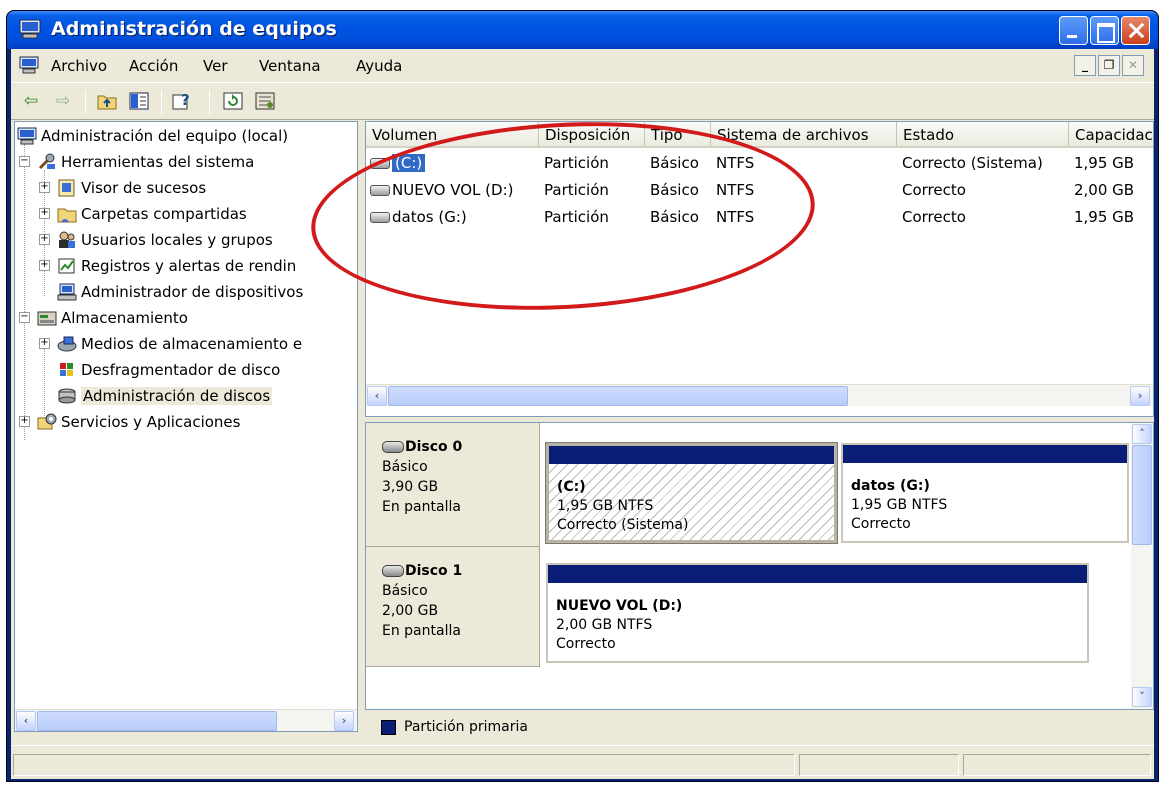 The image size is (1167, 788). Describe the element at coordinates (153, 66) in the screenshot. I see `menu-accion: Acción` at that location.